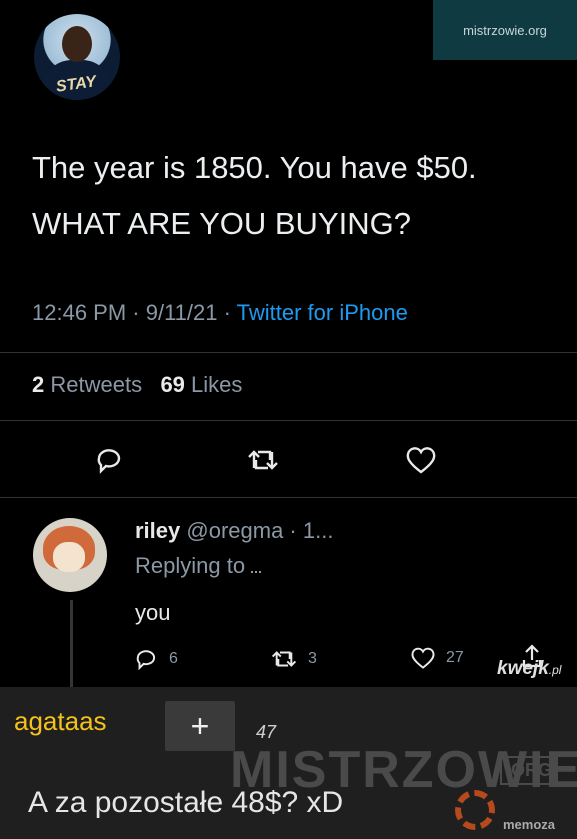 The height and width of the screenshot is (839, 577). Describe the element at coordinates (186, 802) in the screenshot. I see `comment-text: A za pozostałe 48$? xD` at that location.